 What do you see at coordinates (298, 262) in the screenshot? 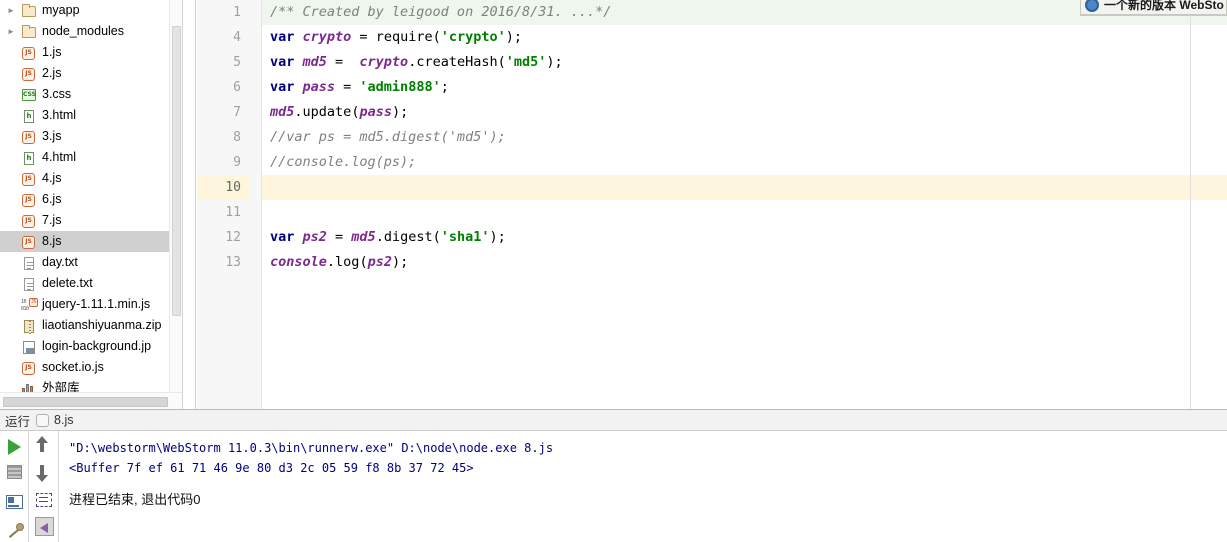
I see `code-token-localv: console` at bounding box center [298, 262].